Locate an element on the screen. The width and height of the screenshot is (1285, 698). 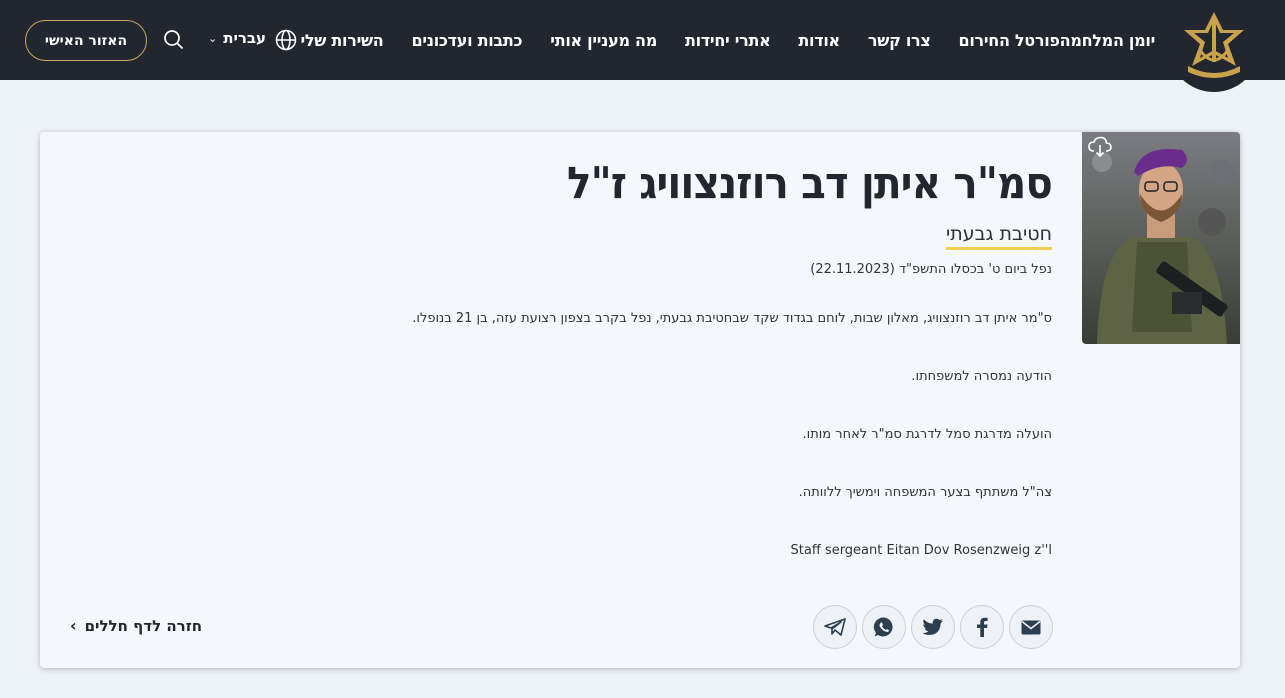
nav-my-service: השירות שלי is located at coordinates (342, 40).